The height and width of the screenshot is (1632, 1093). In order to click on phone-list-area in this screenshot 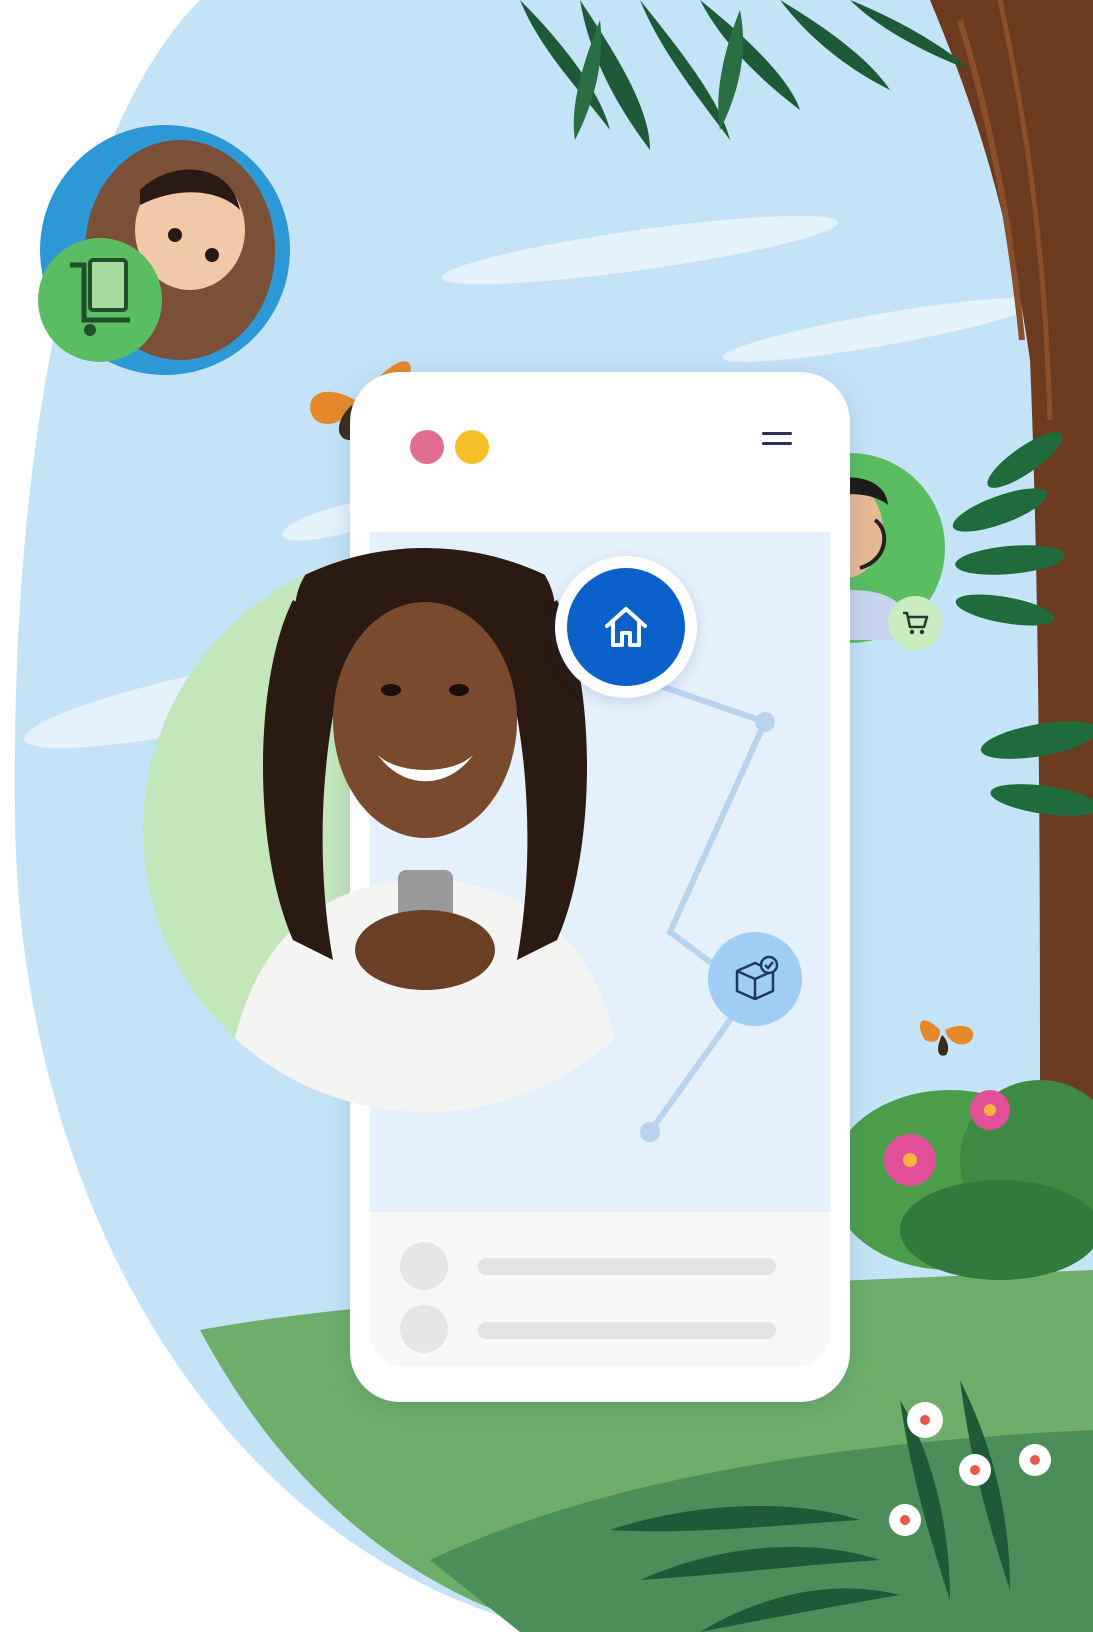, I will do `click(600, 1289)`.